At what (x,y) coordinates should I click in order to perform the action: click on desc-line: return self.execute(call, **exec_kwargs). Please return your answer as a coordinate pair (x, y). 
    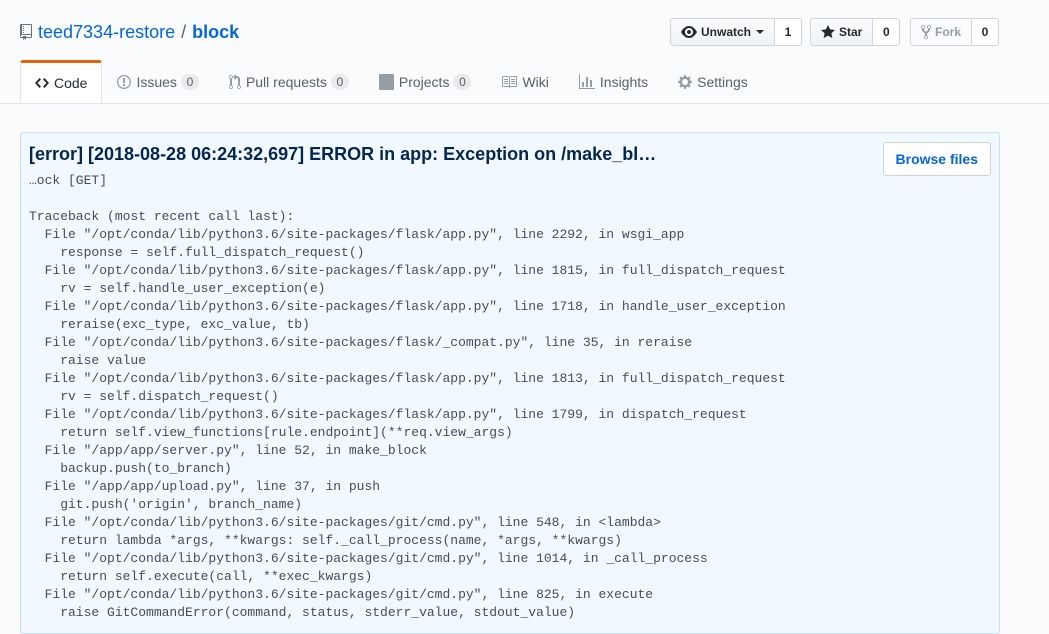
    Looking at the image, I should click on (201, 576).